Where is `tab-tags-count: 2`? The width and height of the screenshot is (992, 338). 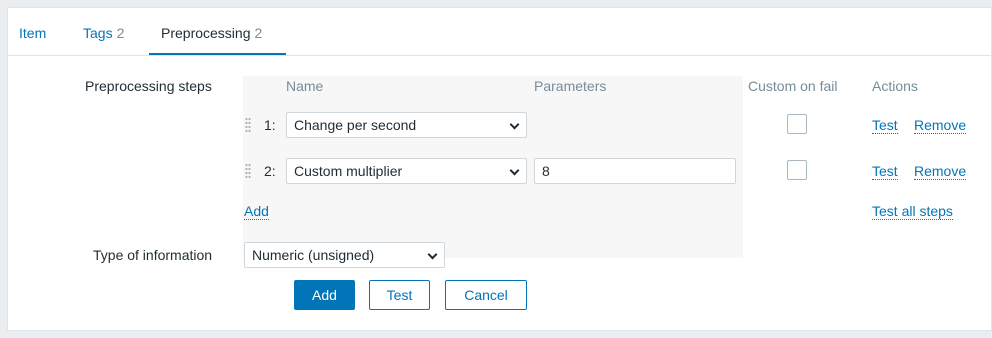 tab-tags-count: 2 is located at coordinates (120, 33).